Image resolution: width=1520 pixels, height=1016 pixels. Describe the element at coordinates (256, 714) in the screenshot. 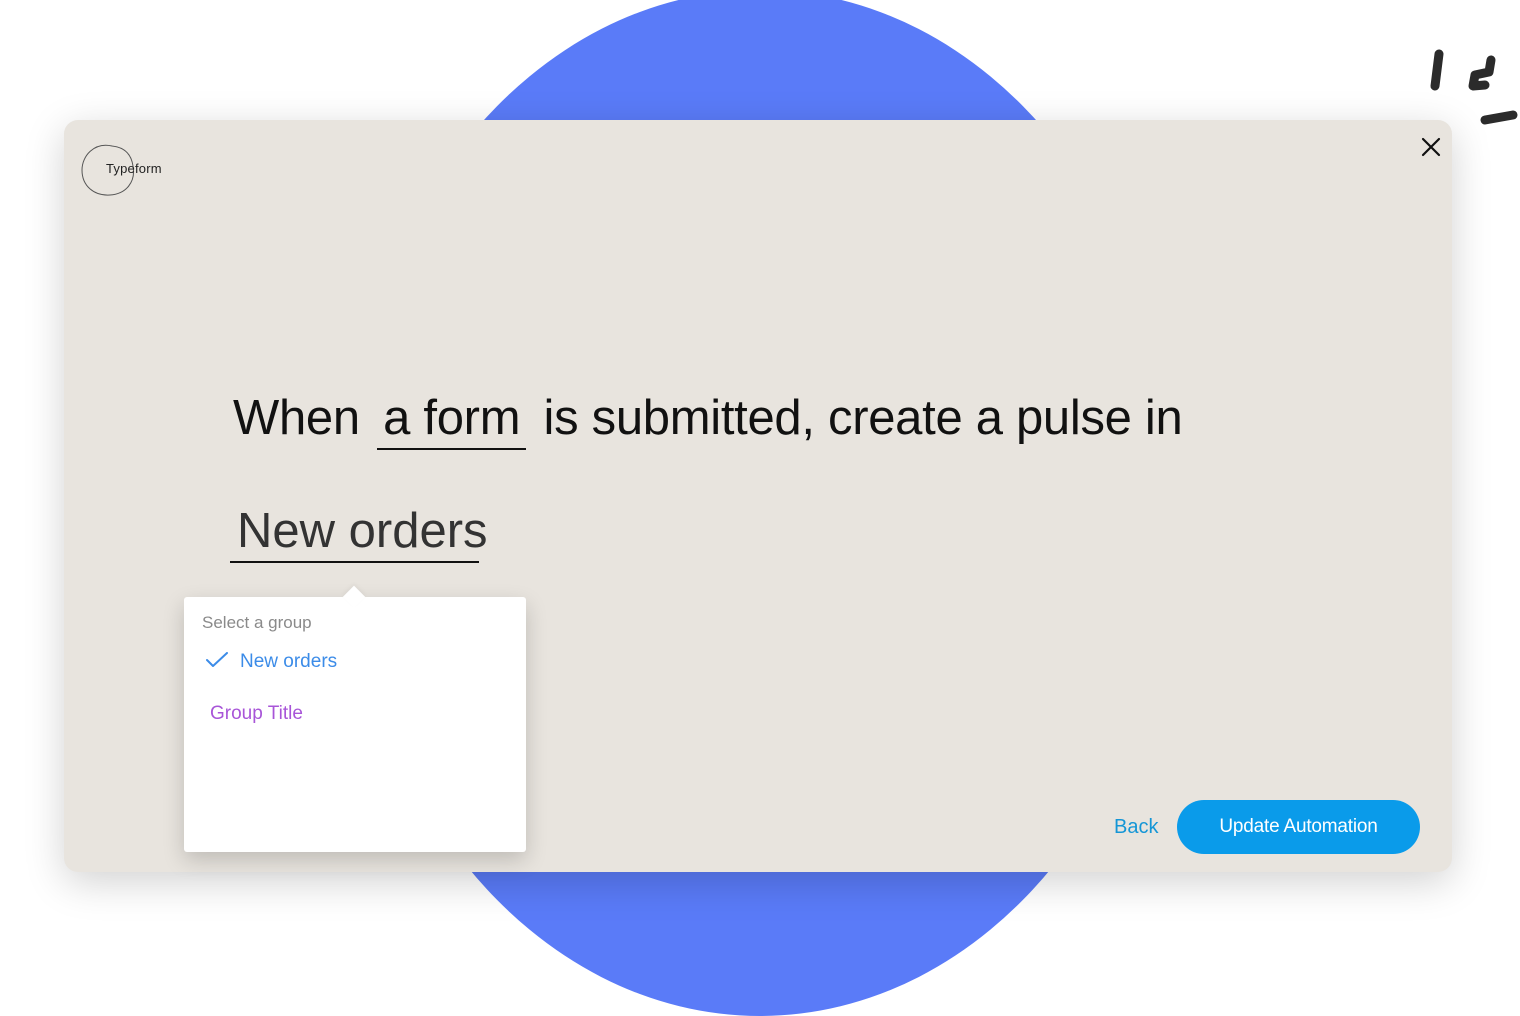

I see `option-group-title: Group Title` at that location.